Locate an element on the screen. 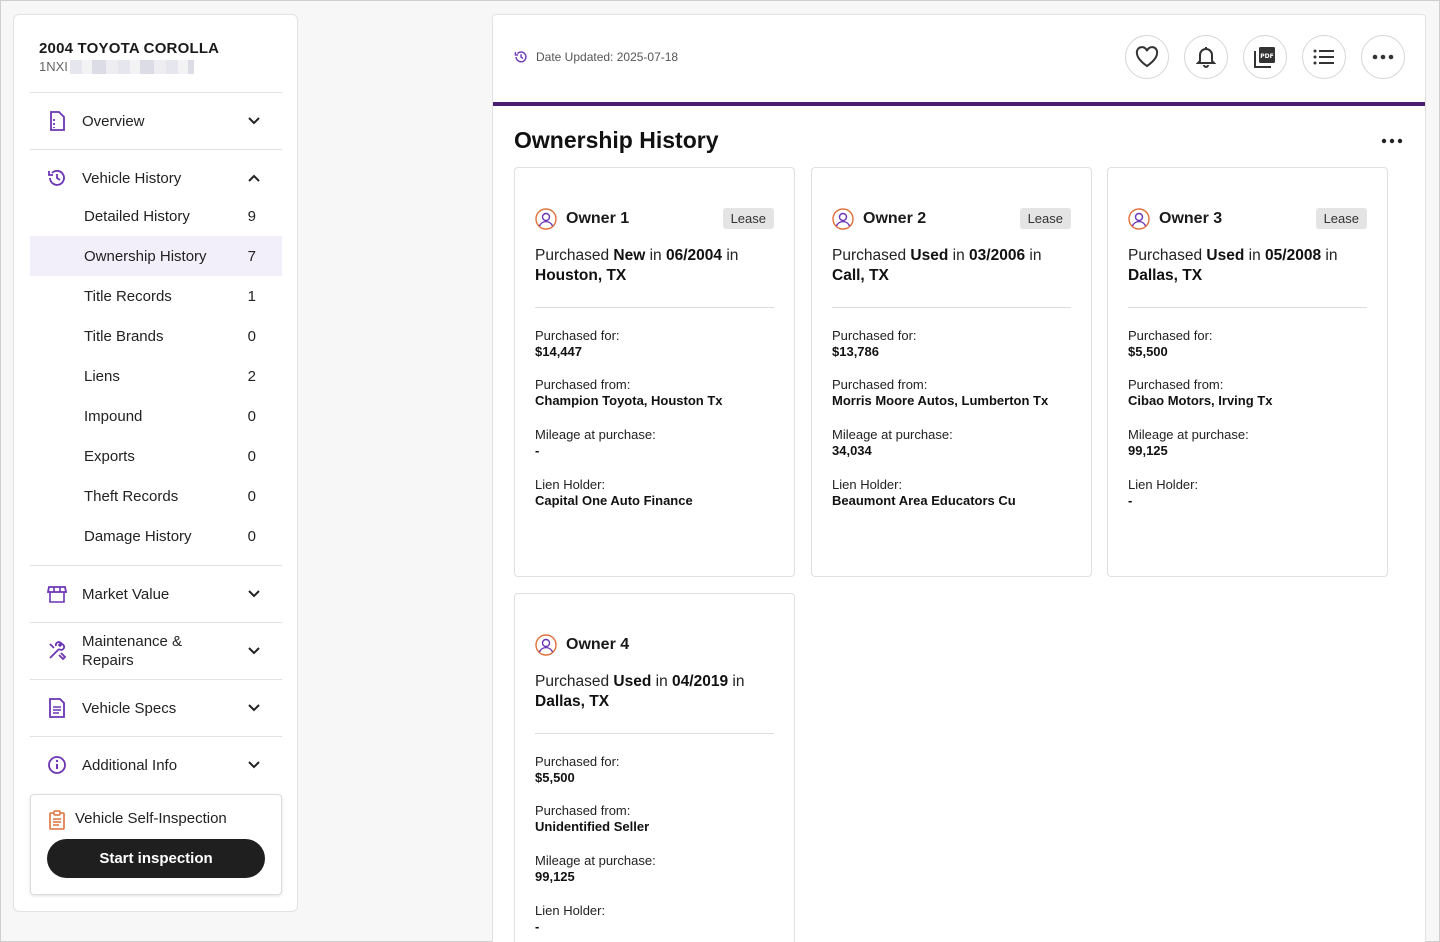 Image resolution: width=1440 pixels, height=942 pixels. owner-header: Owner 1 is located at coordinates (582, 219).